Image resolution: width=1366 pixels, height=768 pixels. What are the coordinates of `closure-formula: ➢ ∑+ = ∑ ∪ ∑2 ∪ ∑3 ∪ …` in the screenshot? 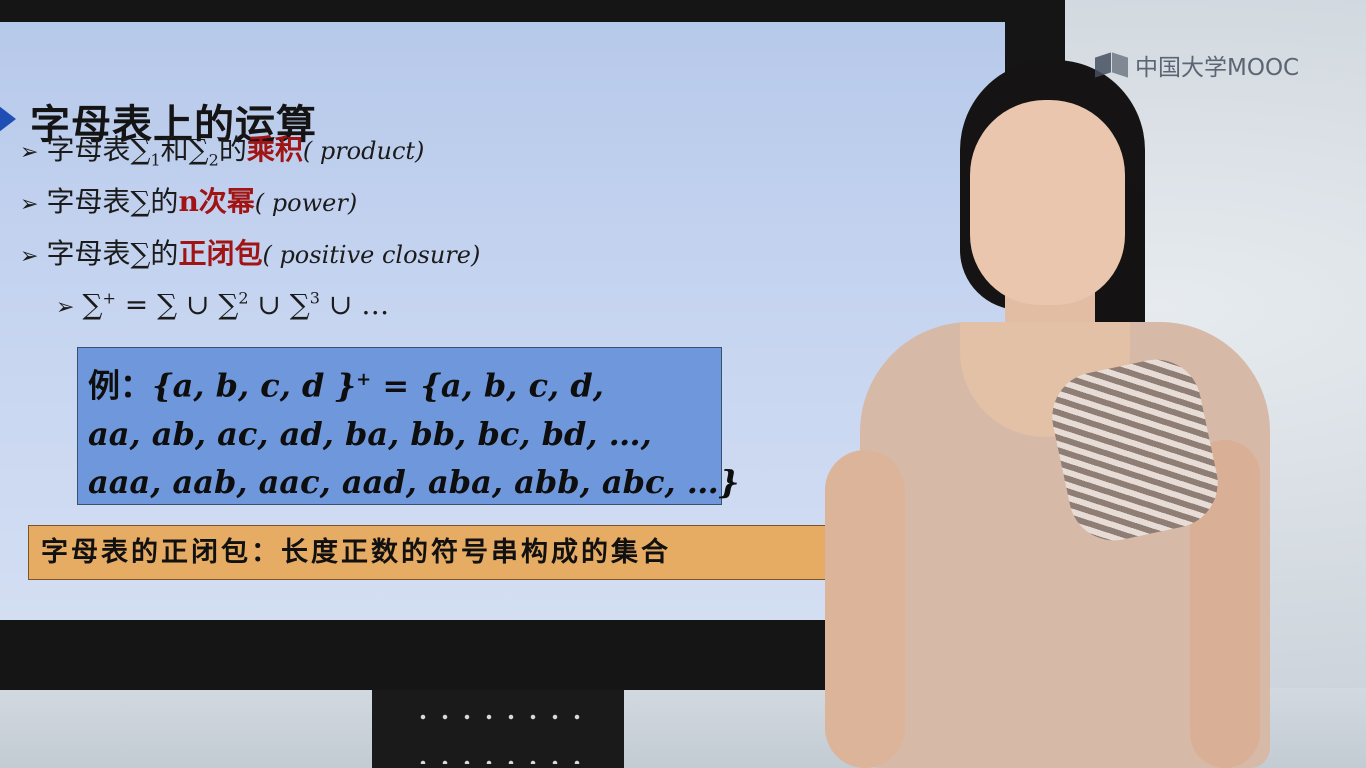 It's located at (223, 304).